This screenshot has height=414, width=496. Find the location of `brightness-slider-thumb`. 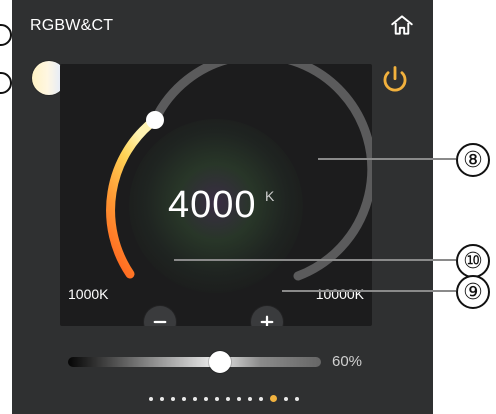

brightness-slider-thumb is located at coordinates (219, 362).